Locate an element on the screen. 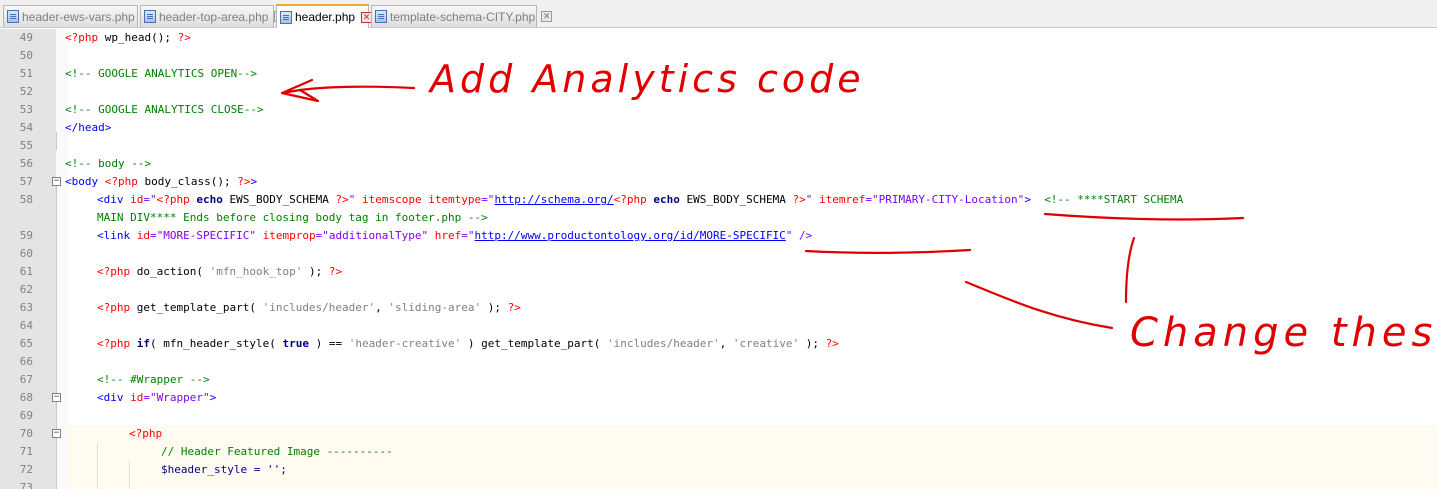 The image size is (1437, 489). indent-guide is located at coordinates (129, 475).